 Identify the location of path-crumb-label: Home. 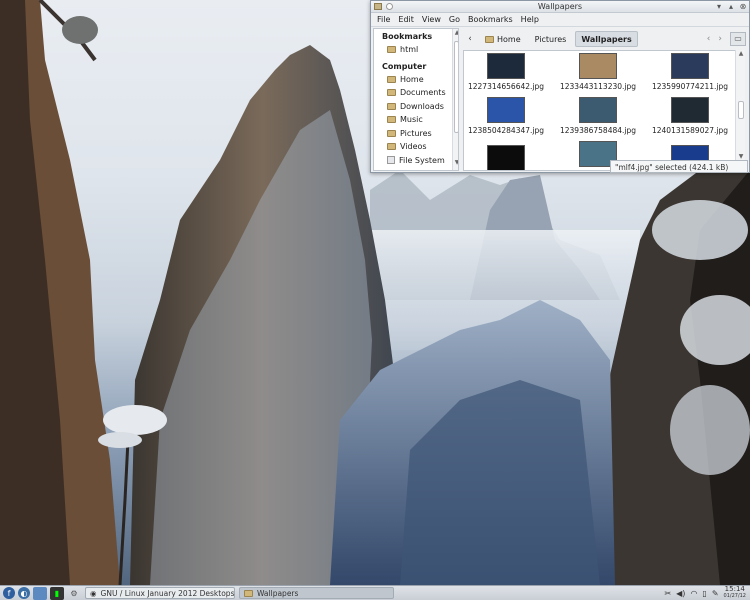
(509, 39).